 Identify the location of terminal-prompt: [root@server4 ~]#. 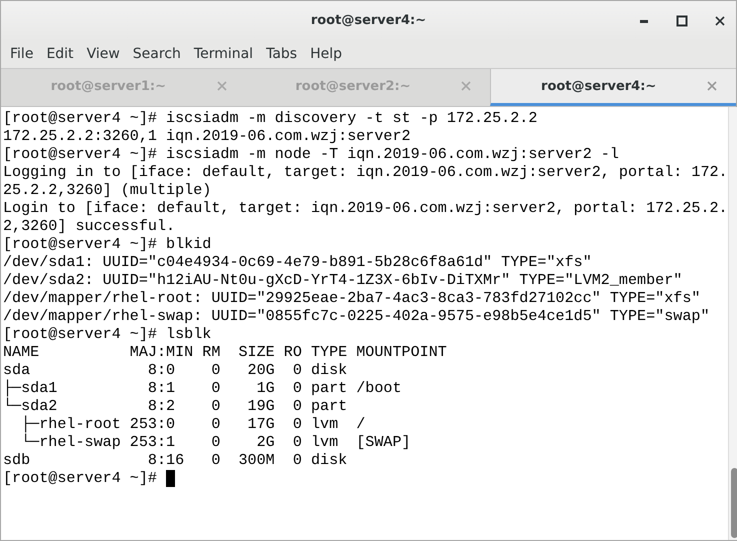
(80, 478).